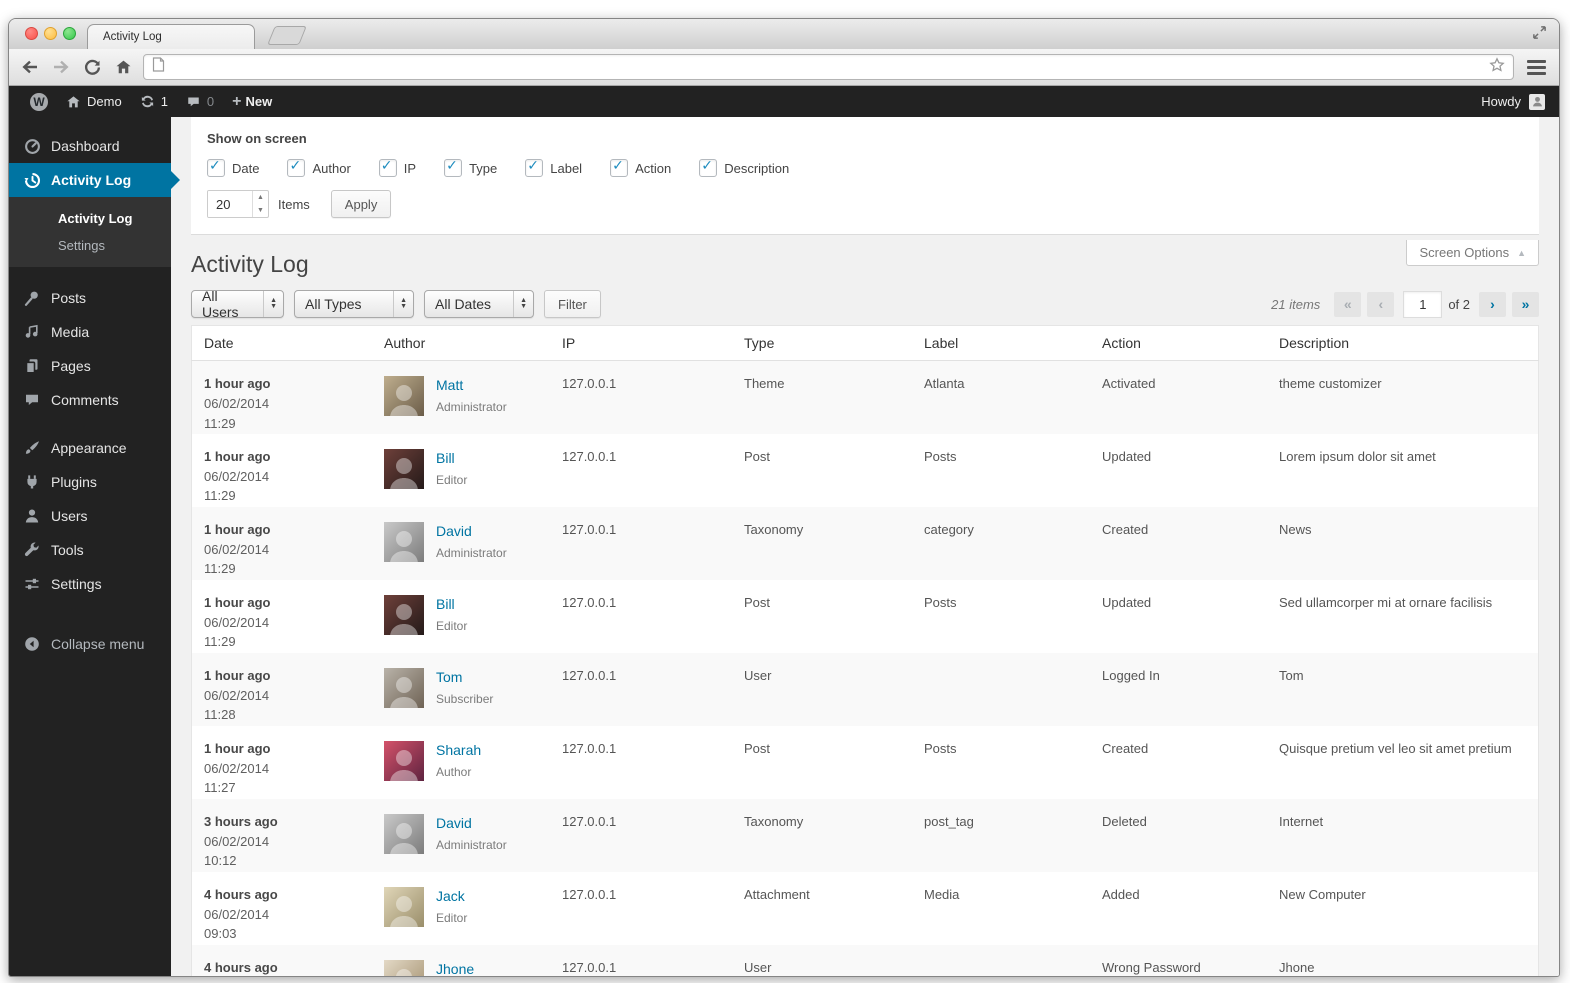 This screenshot has height=983, width=1570. I want to click on new-menu-item: + New, so click(252, 101).